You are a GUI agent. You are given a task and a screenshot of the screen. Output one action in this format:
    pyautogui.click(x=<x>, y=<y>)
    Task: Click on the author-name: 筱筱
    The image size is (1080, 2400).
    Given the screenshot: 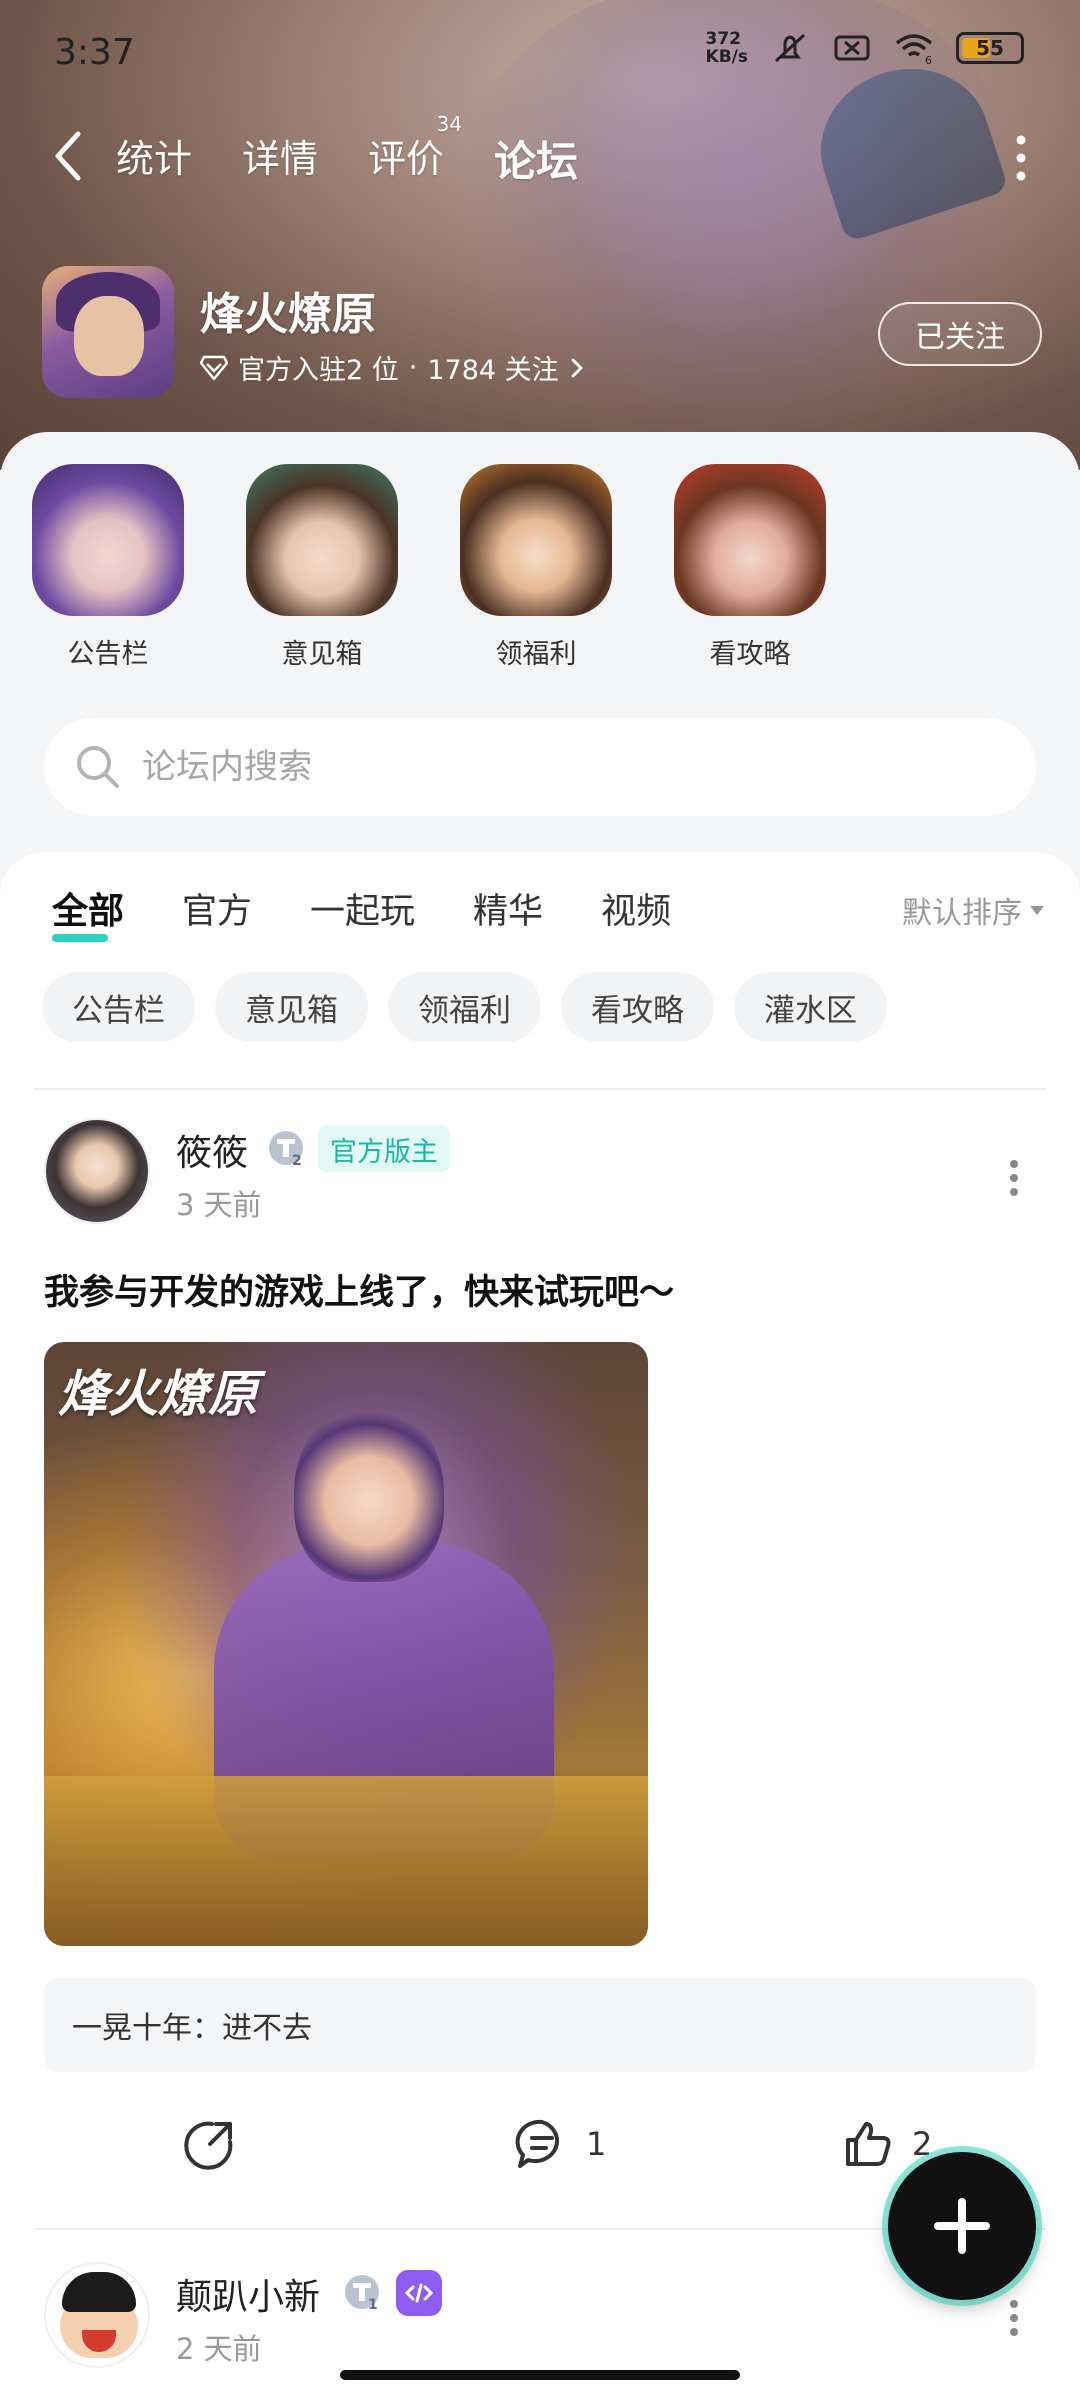 What is the action you would take?
    pyautogui.click(x=212, y=1150)
    